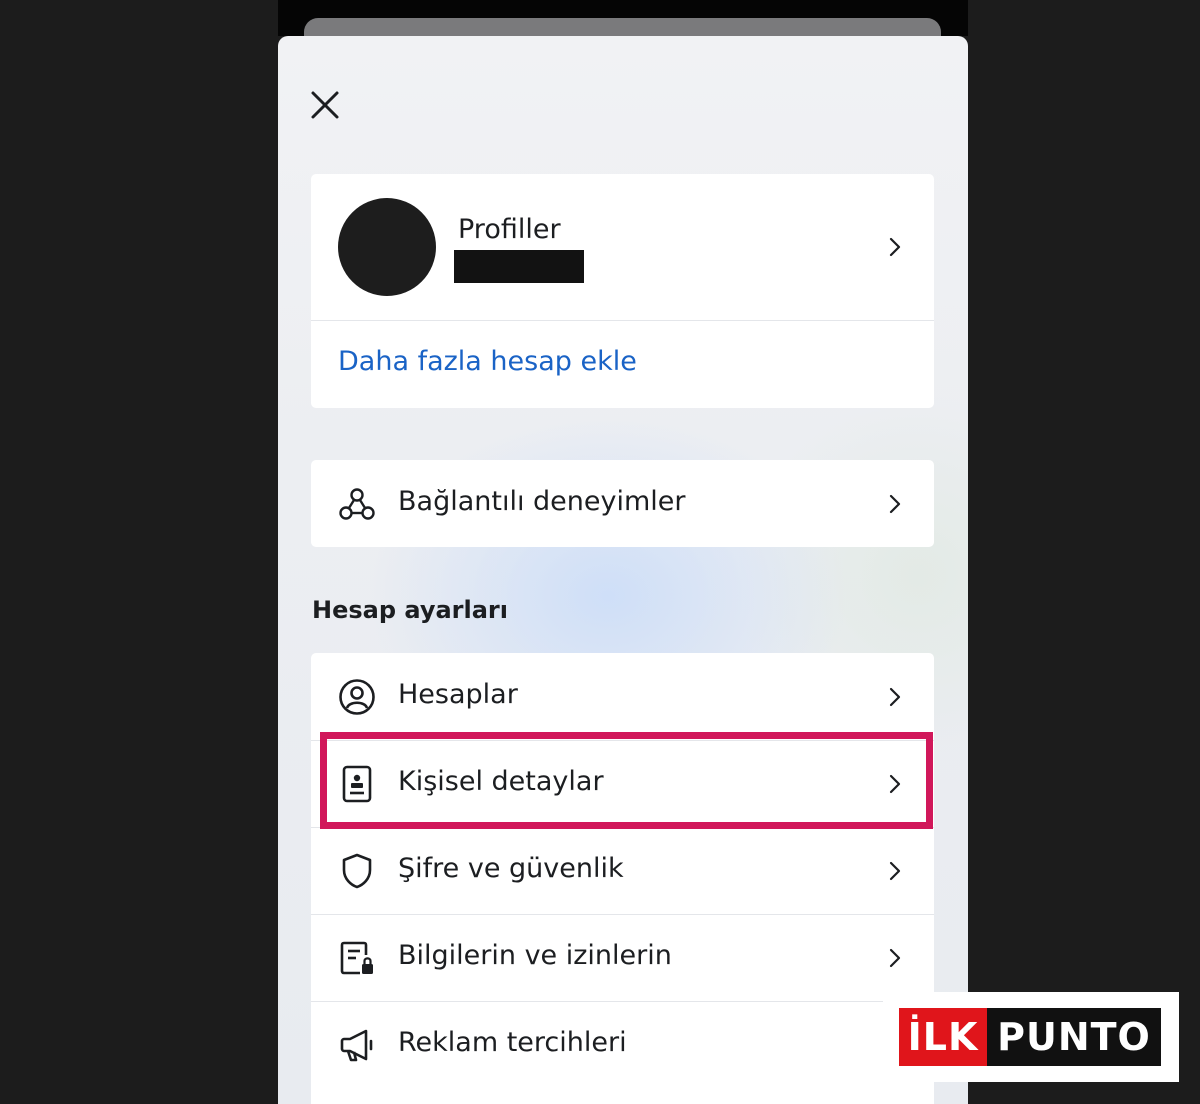 The height and width of the screenshot is (1104, 1200). I want to click on ilk-punto-logo: İLK PUNTO, so click(1034, 1037).